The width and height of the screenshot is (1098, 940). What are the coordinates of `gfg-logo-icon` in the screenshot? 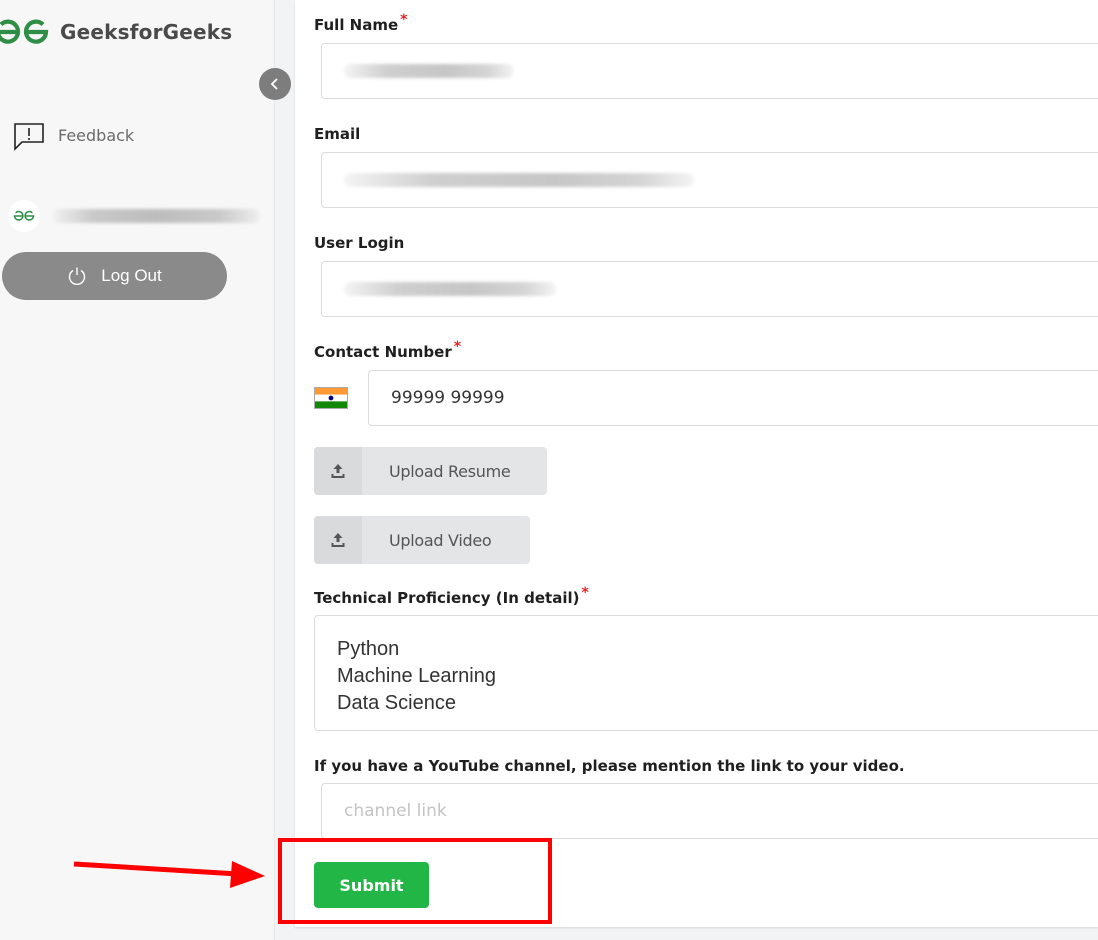 It's located at (24, 31).